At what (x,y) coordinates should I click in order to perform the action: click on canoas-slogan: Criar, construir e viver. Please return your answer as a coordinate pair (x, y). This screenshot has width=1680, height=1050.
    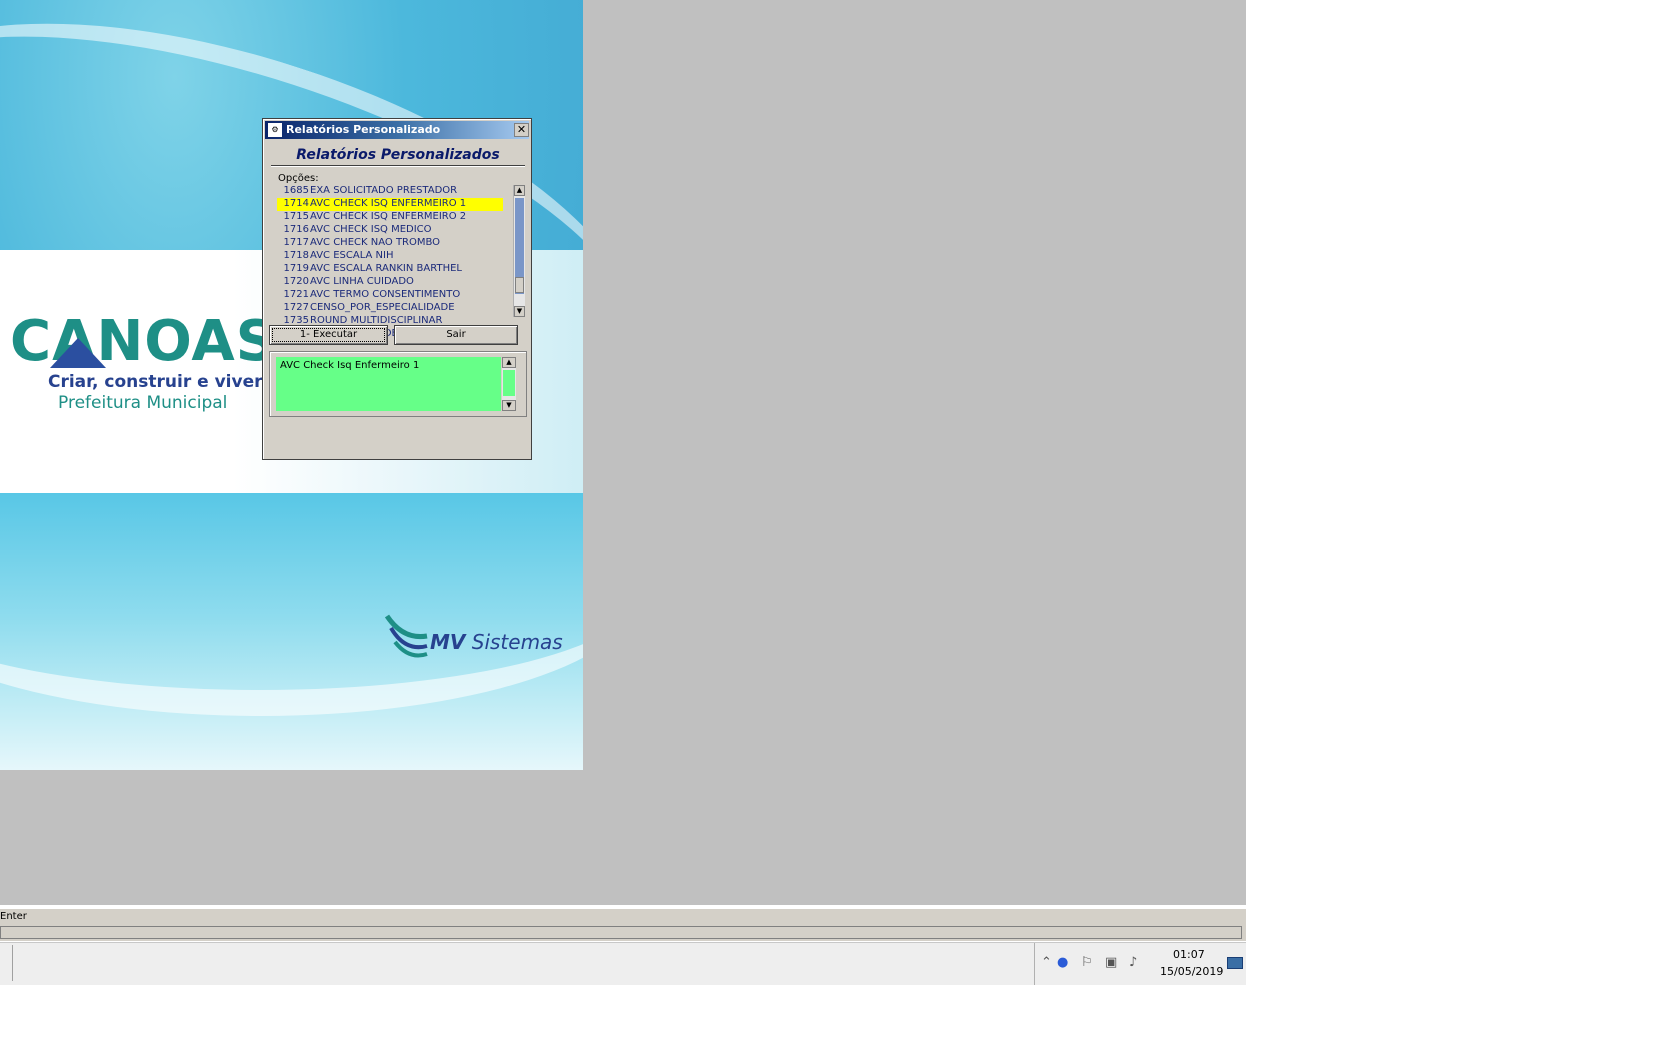
    Looking at the image, I should click on (155, 382).